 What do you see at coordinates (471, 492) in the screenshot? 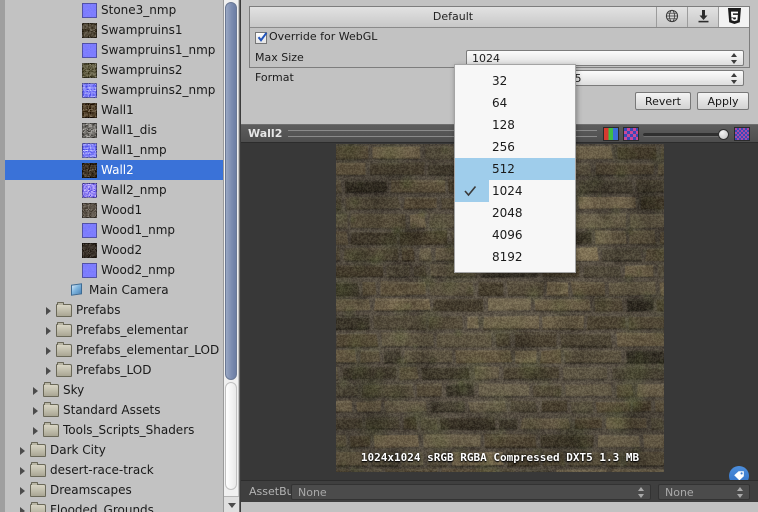
I see `assetbundle-name-dropdown: None` at bounding box center [471, 492].